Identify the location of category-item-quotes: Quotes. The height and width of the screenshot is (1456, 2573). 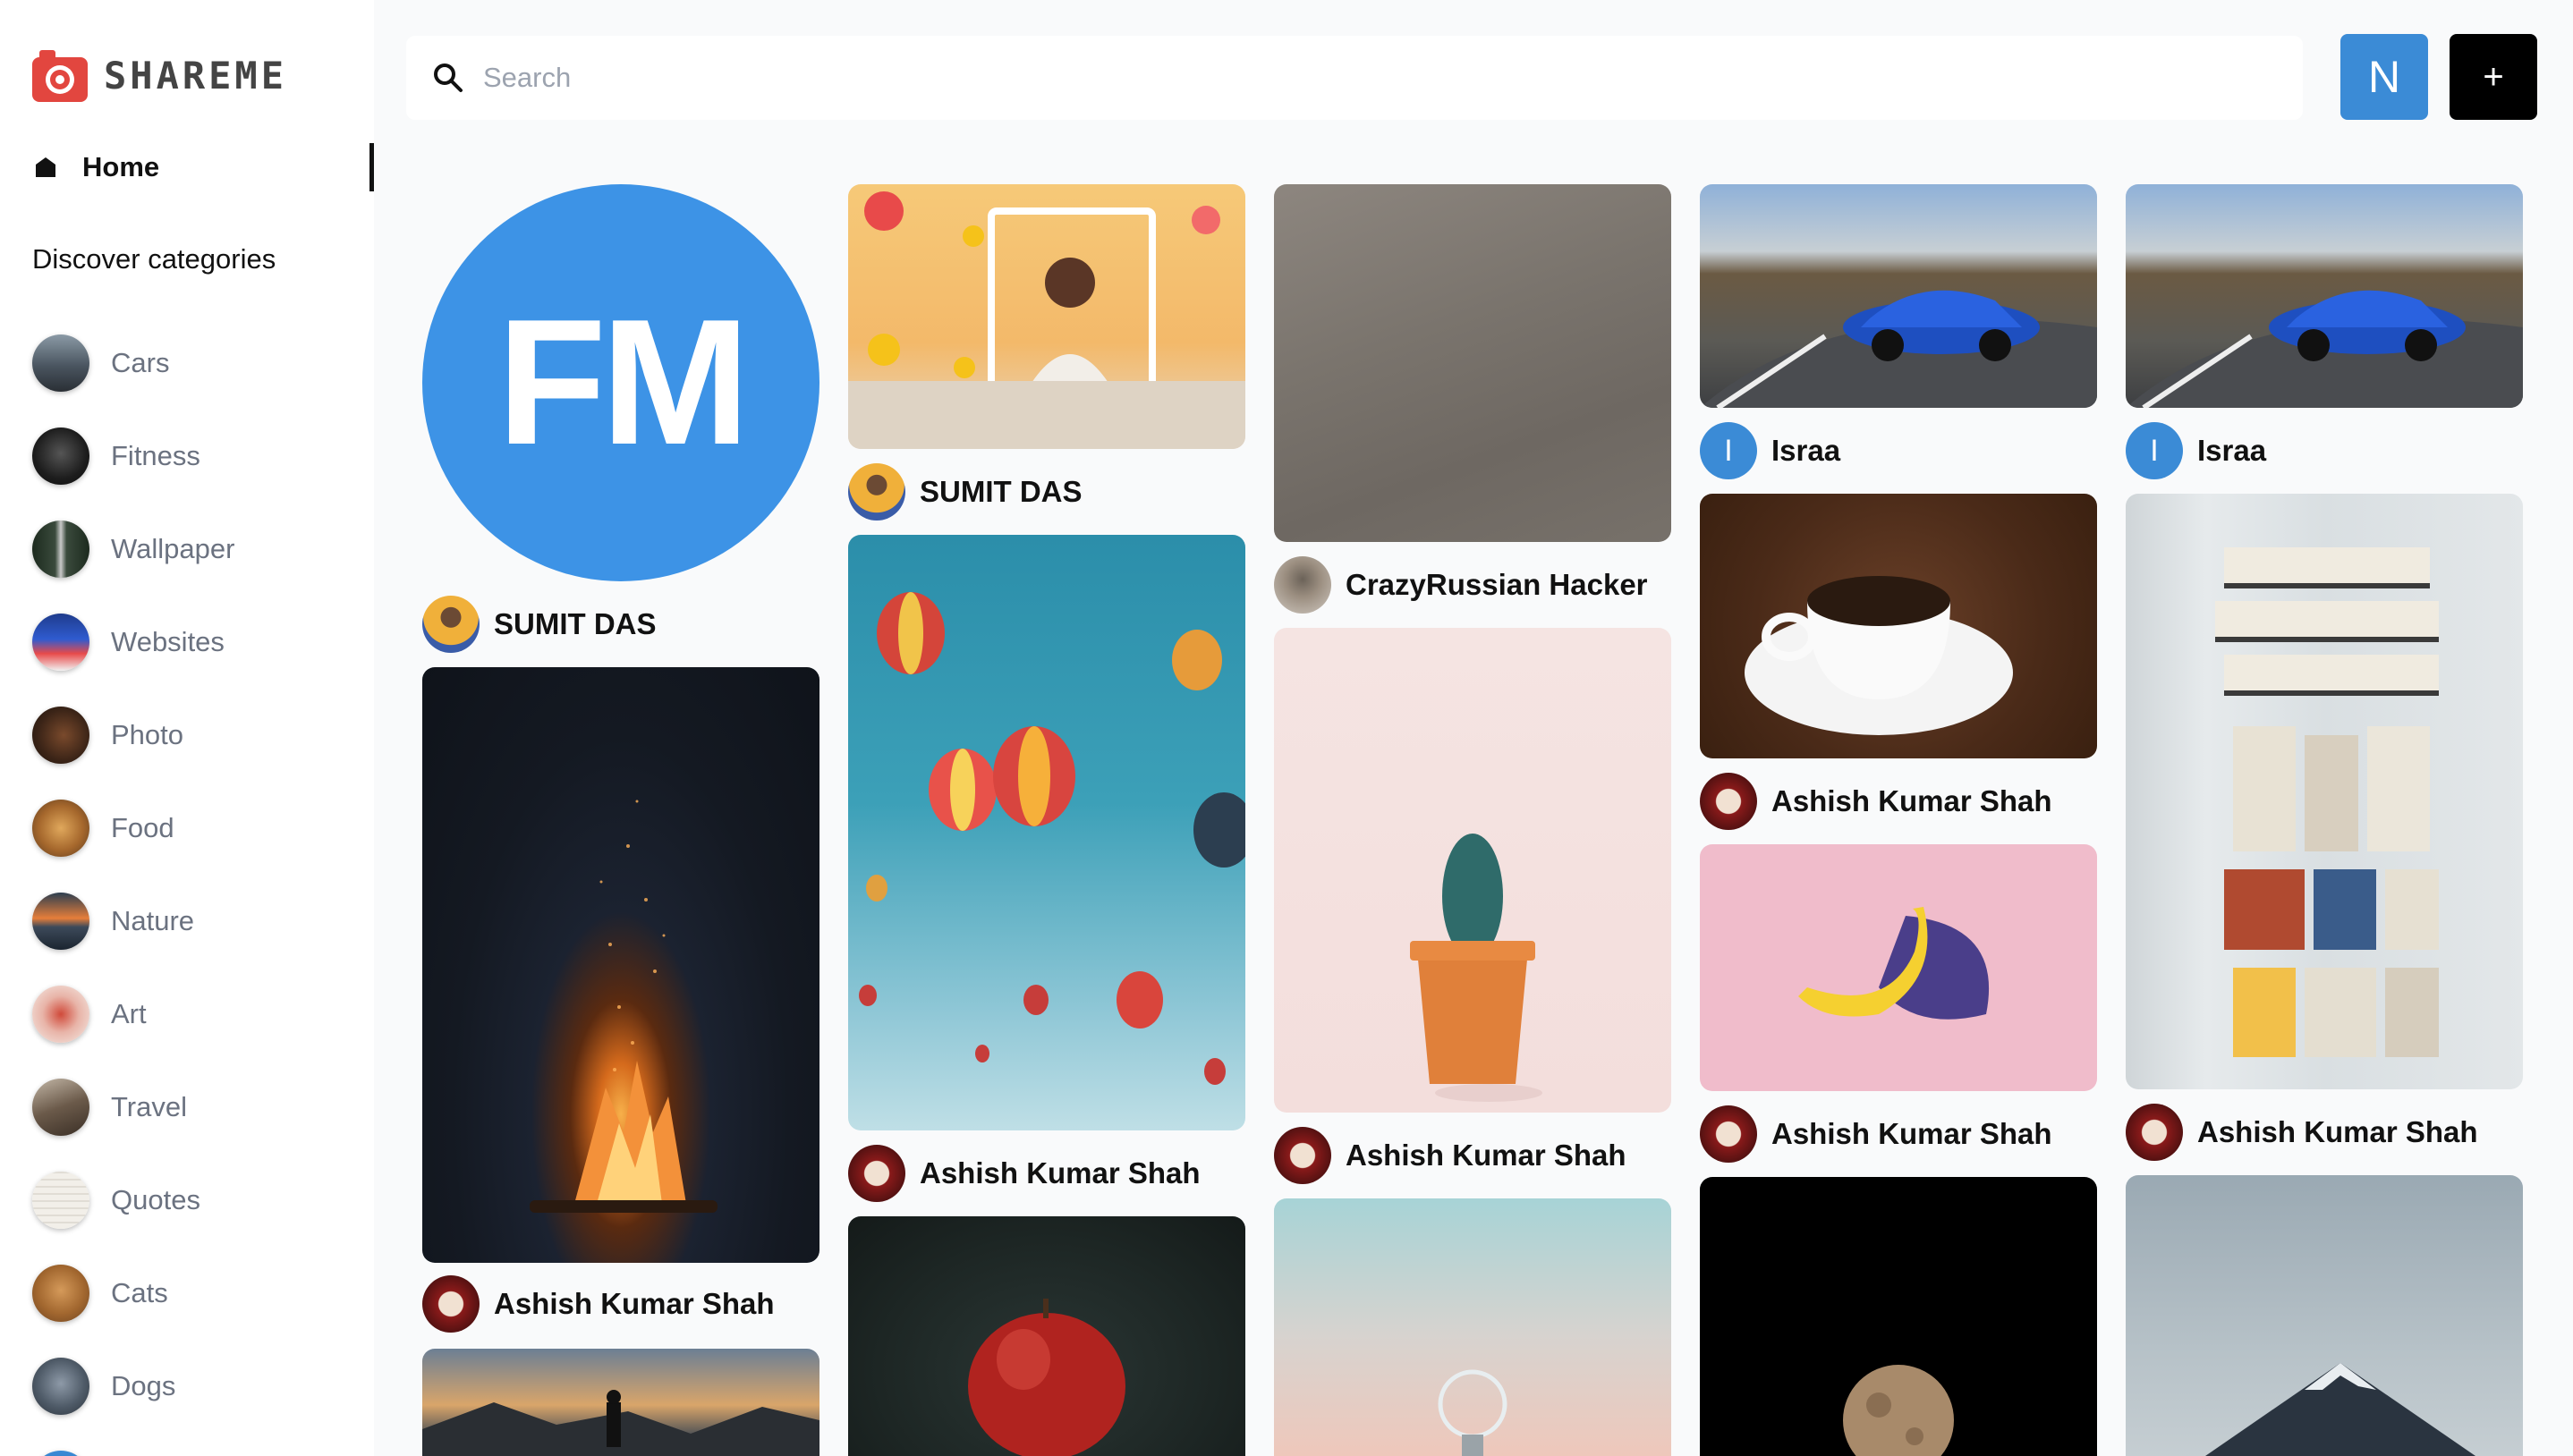
(133, 1200).